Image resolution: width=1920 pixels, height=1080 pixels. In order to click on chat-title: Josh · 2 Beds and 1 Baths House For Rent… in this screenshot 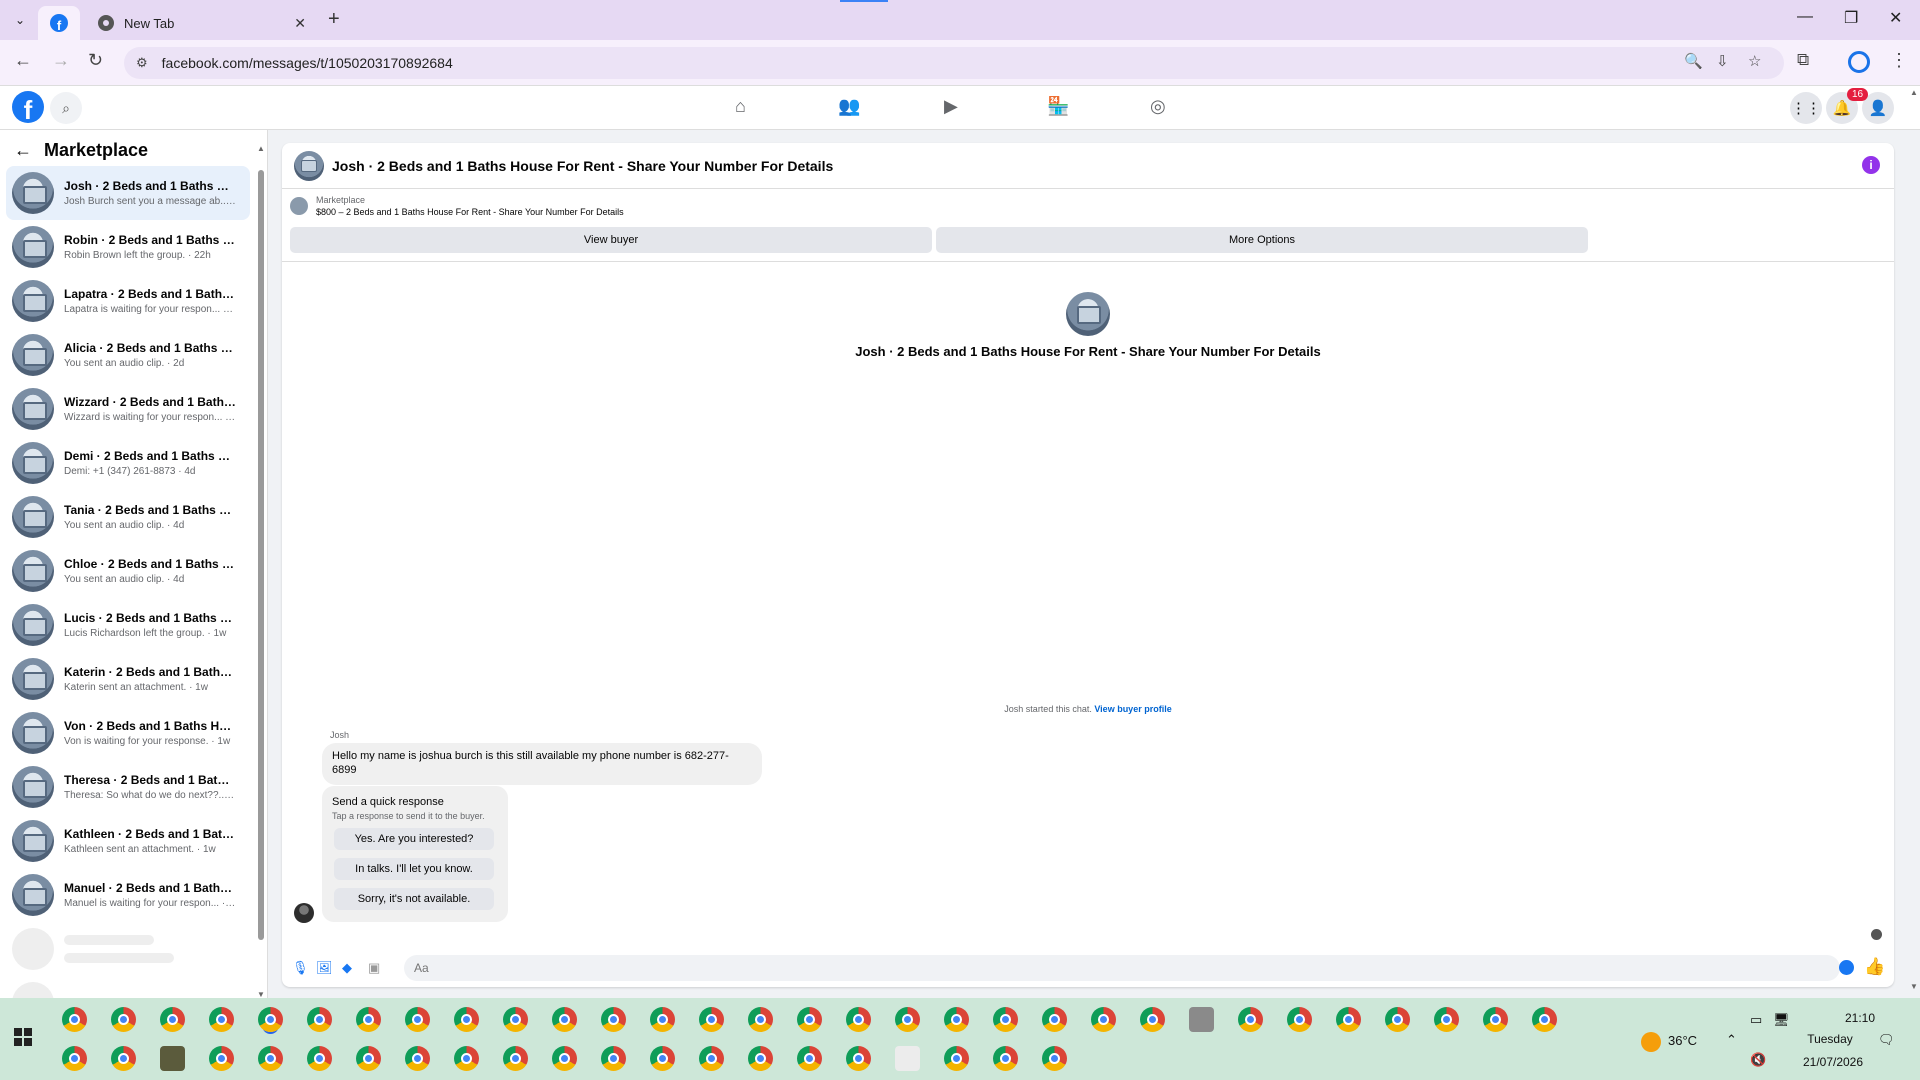, I will do `click(582, 166)`.